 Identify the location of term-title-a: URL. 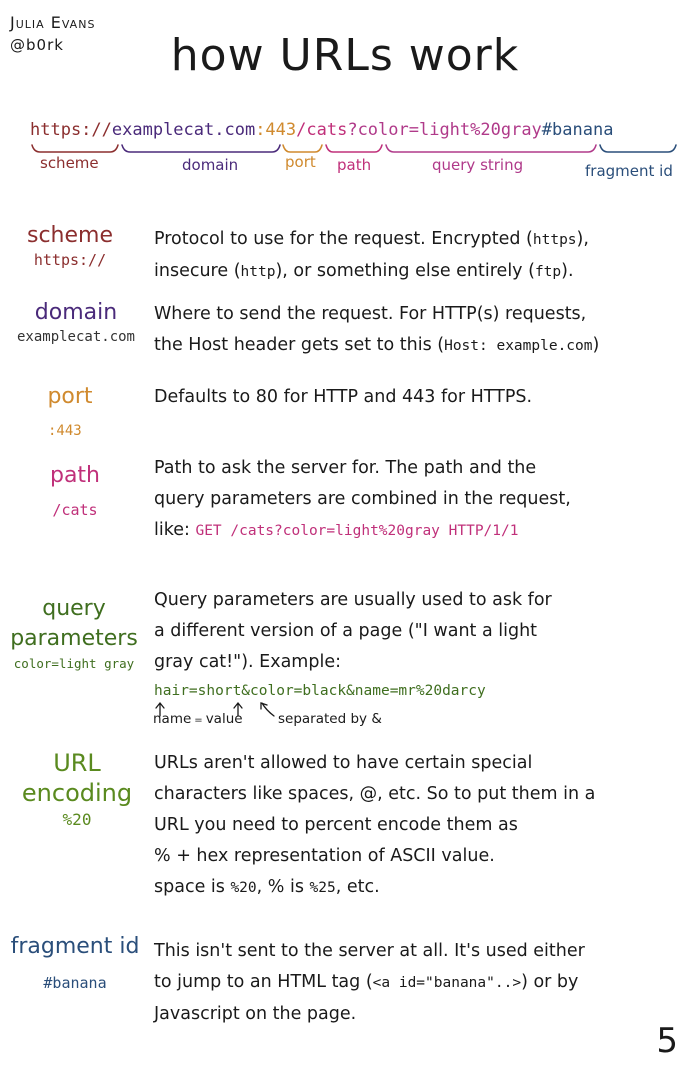
(77, 763).